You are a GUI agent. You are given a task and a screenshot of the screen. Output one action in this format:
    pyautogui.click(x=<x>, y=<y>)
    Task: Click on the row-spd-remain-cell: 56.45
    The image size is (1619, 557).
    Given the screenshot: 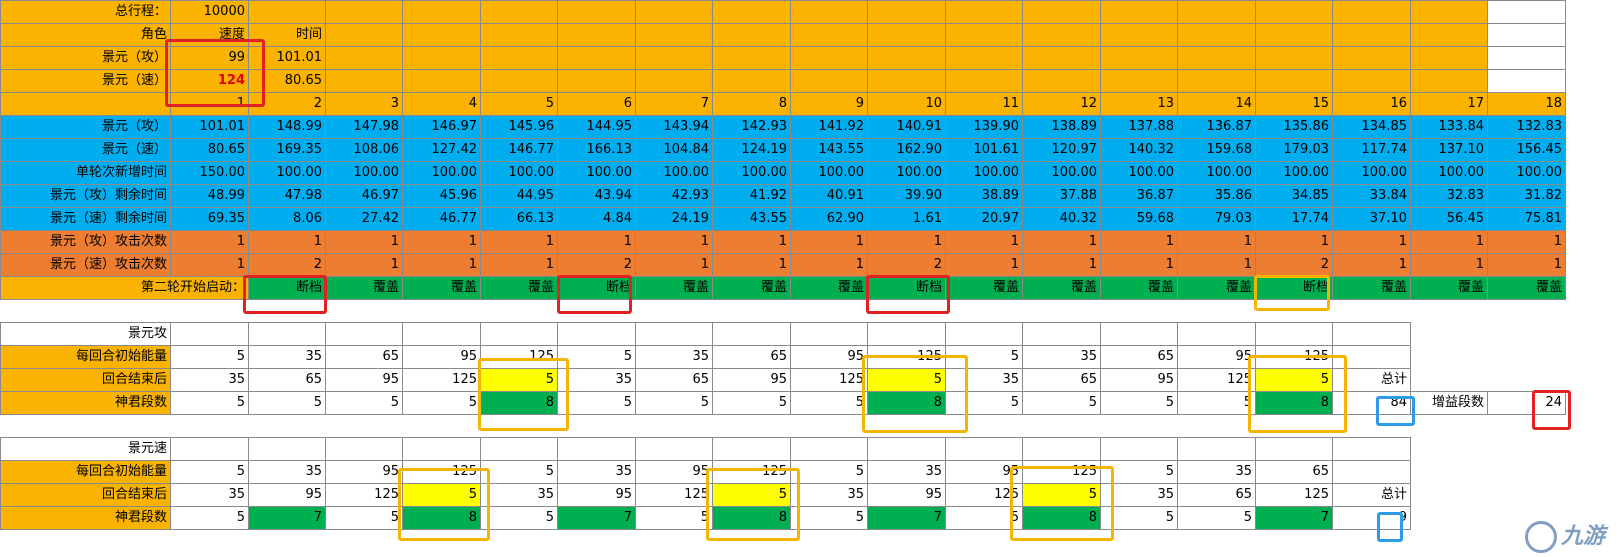 What is the action you would take?
    pyautogui.click(x=1449, y=219)
    